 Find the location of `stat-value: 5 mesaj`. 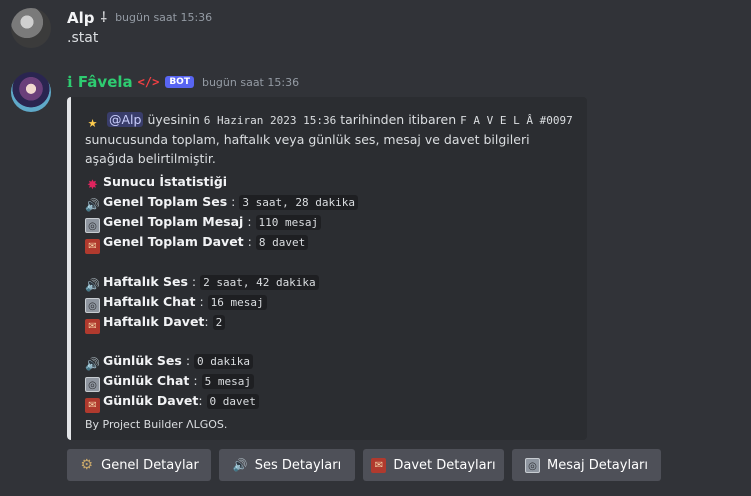

stat-value: 5 mesaj is located at coordinates (227, 381).